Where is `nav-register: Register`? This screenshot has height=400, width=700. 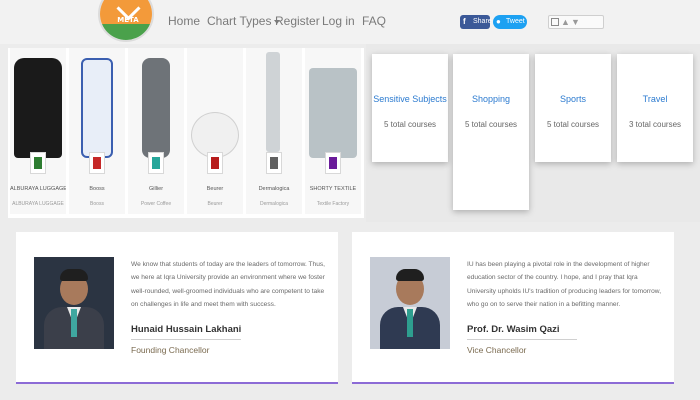
nav-register: Register is located at coordinates (297, 21).